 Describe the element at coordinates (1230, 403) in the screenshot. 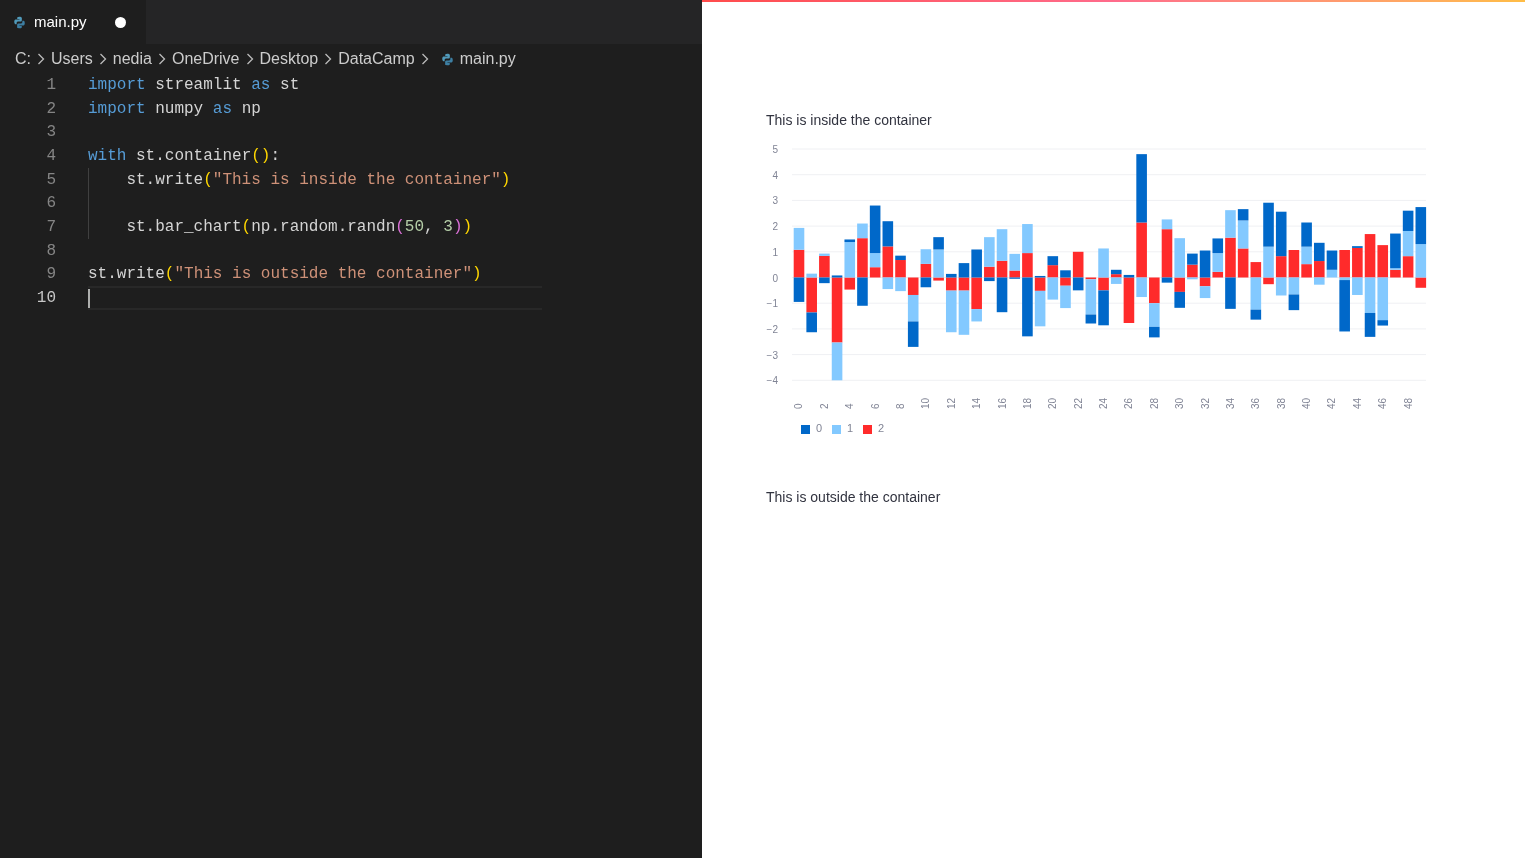

I see `x-axis-label: 34` at that location.